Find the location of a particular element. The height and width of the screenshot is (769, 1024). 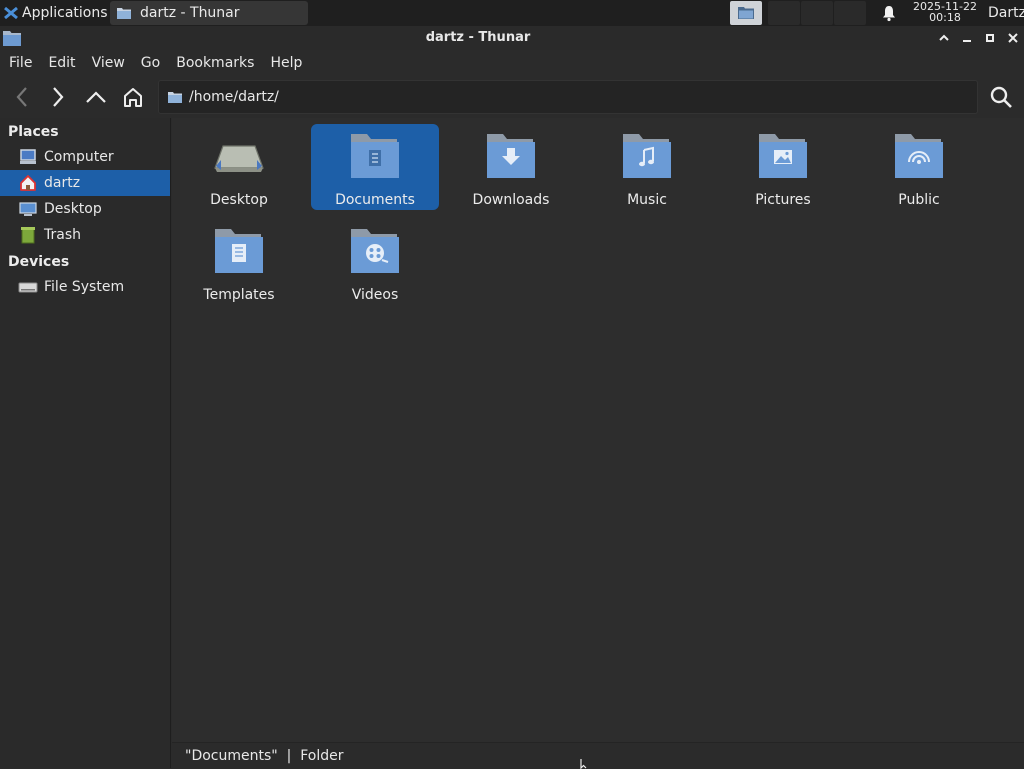

home-button is located at coordinates (133, 97).